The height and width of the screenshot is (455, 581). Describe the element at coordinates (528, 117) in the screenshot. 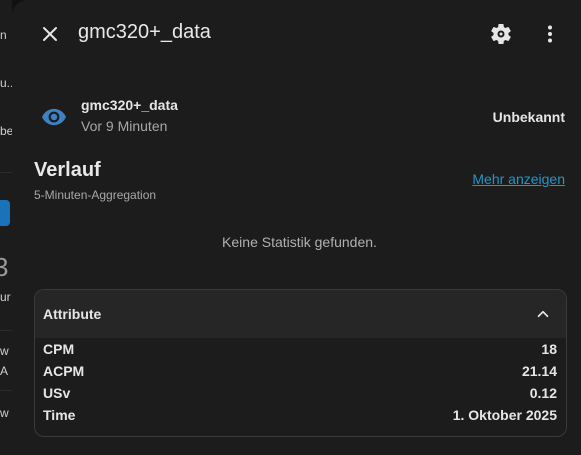

I see `entity-state: Unbekannt` at that location.